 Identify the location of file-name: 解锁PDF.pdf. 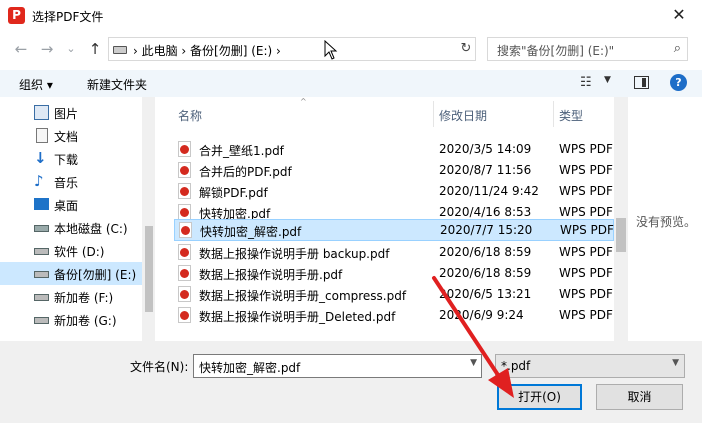
(233, 193).